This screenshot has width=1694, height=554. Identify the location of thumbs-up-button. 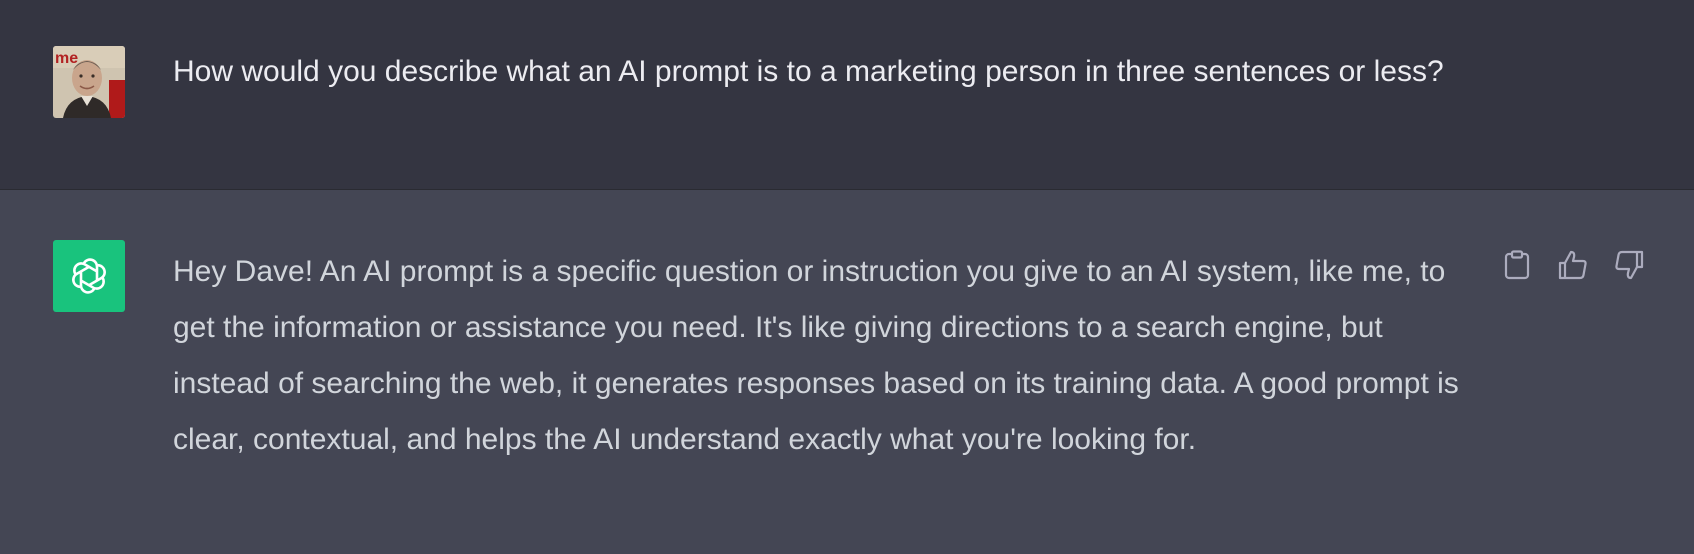
(1573, 265).